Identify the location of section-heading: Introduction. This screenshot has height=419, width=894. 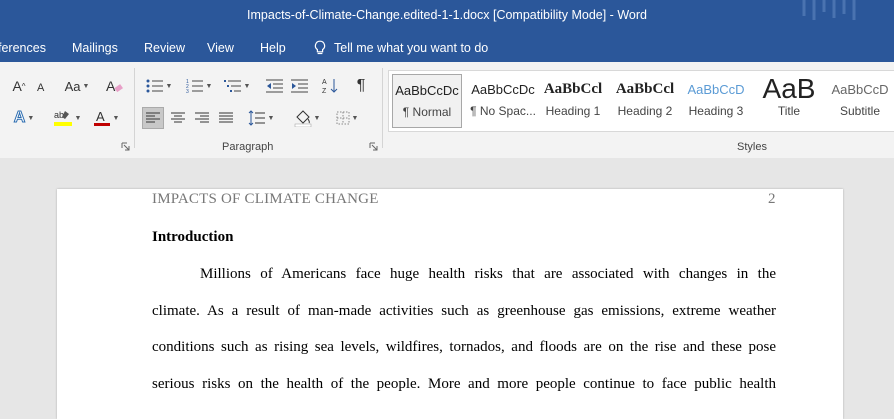
(193, 237).